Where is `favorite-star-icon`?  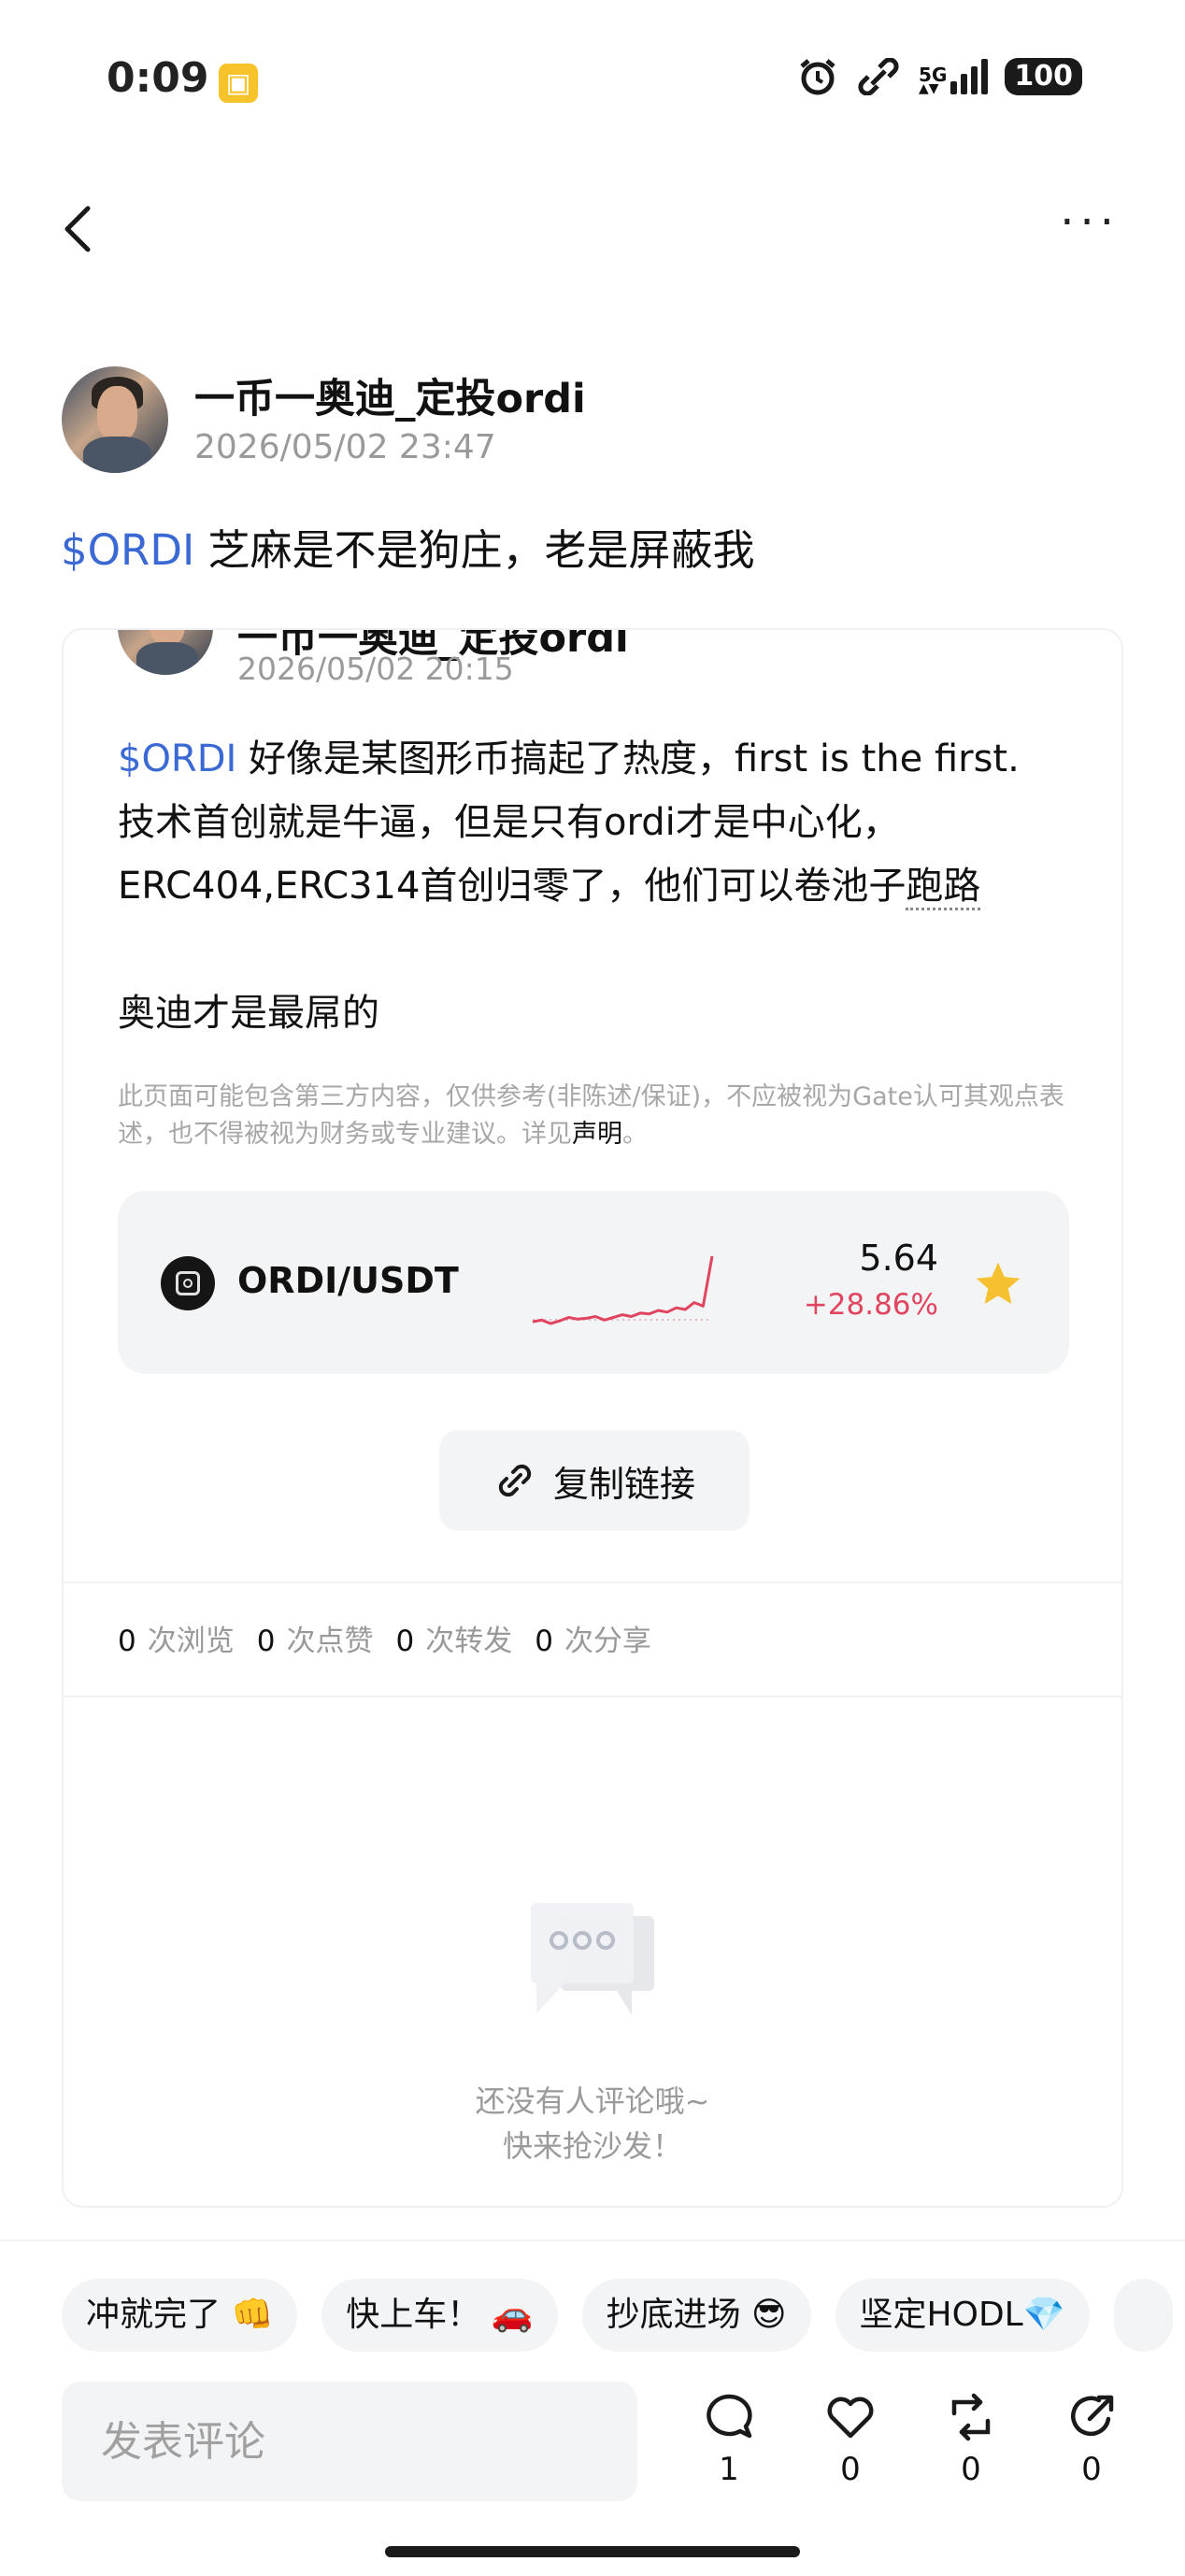
favorite-star-icon is located at coordinates (998, 1284).